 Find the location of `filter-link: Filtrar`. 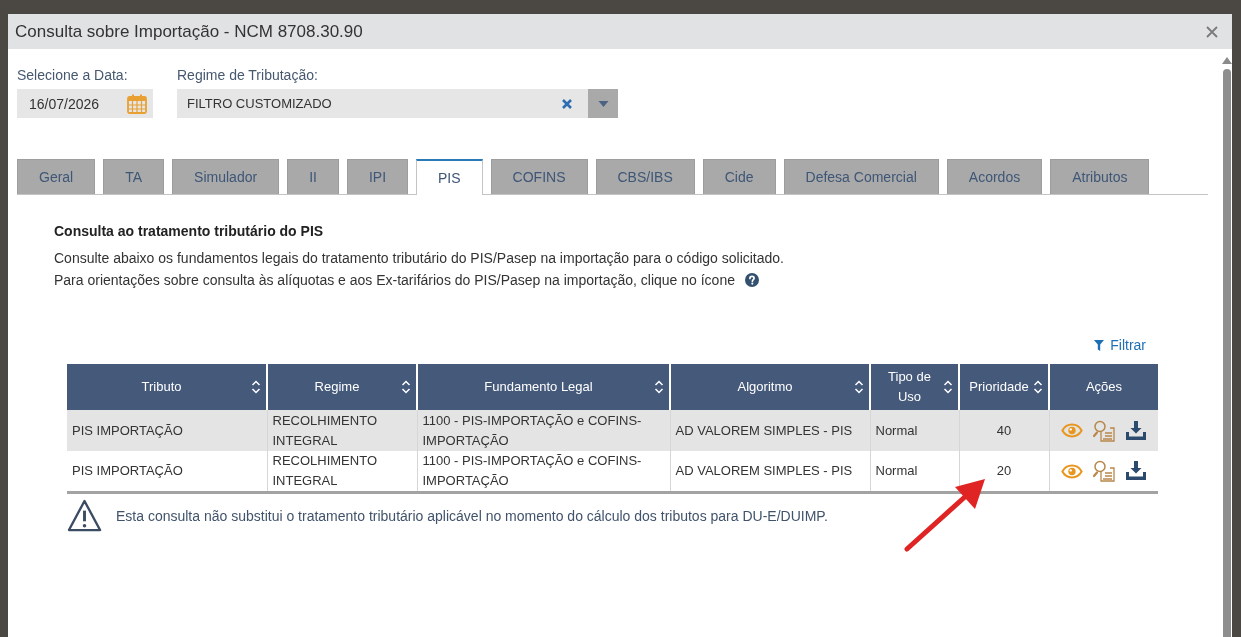

filter-link: Filtrar is located at coordinates (1120, 345).